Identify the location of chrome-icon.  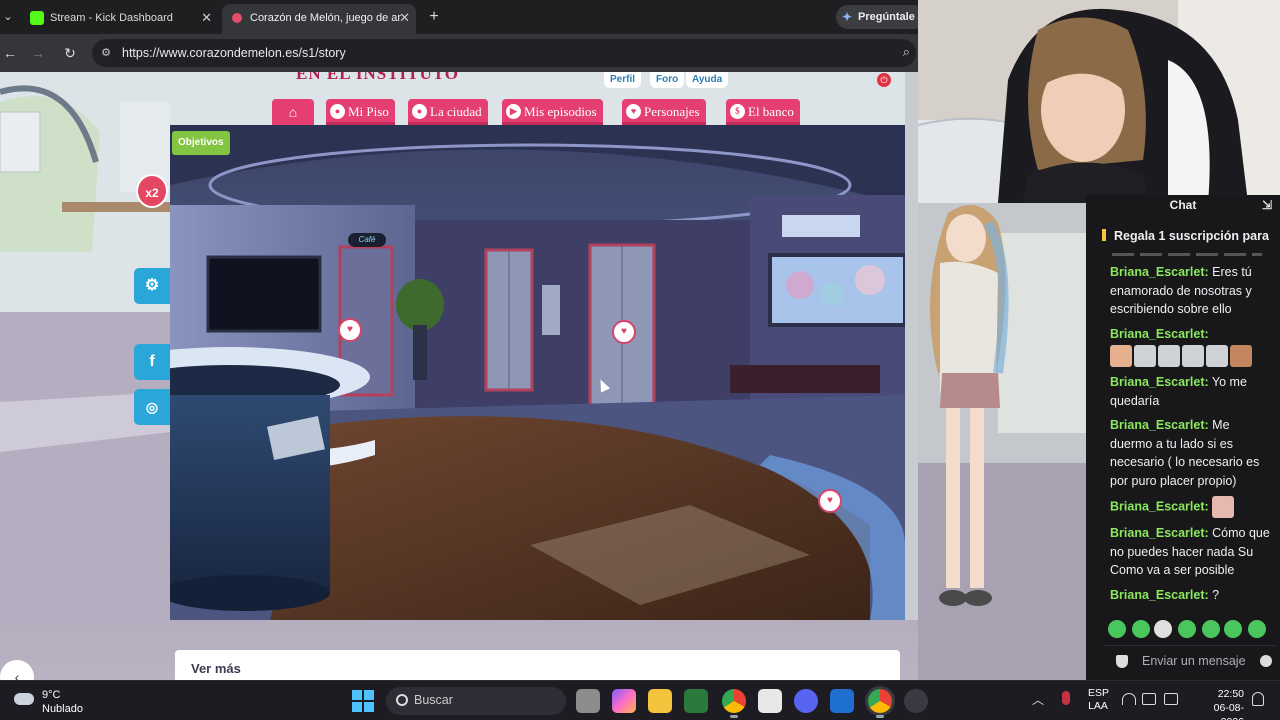
(734, 703).